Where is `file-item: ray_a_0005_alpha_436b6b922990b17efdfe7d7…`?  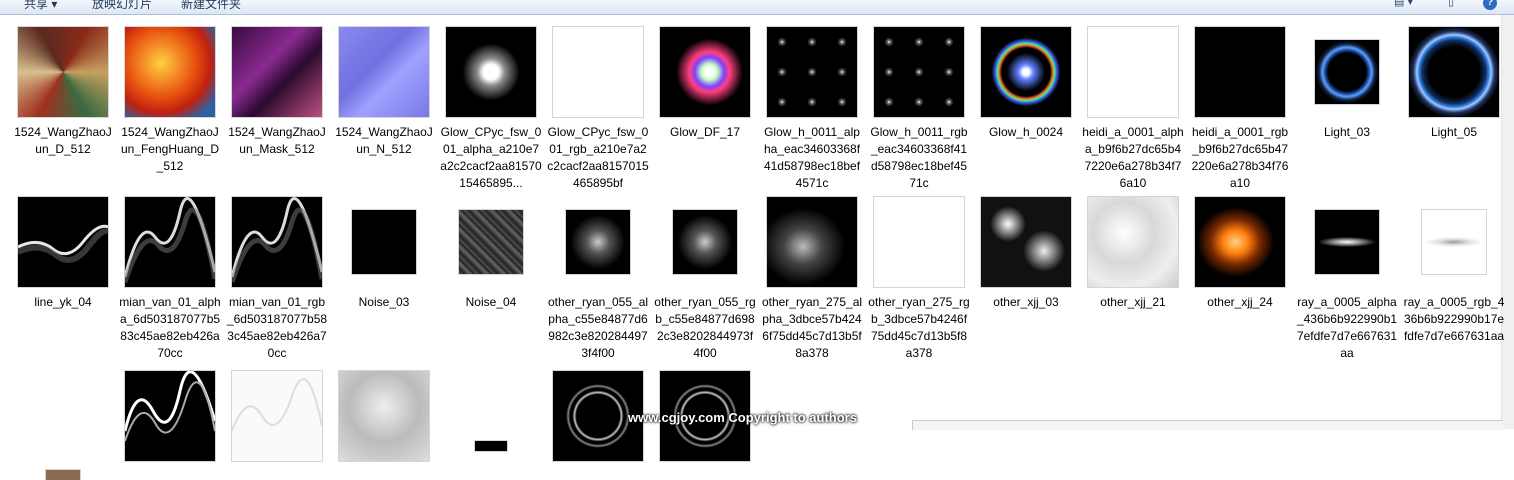 file-item: ray_a_0005_alpha_436b6b922990b17efdfe7d7… is located at coordinates (1347, 278).